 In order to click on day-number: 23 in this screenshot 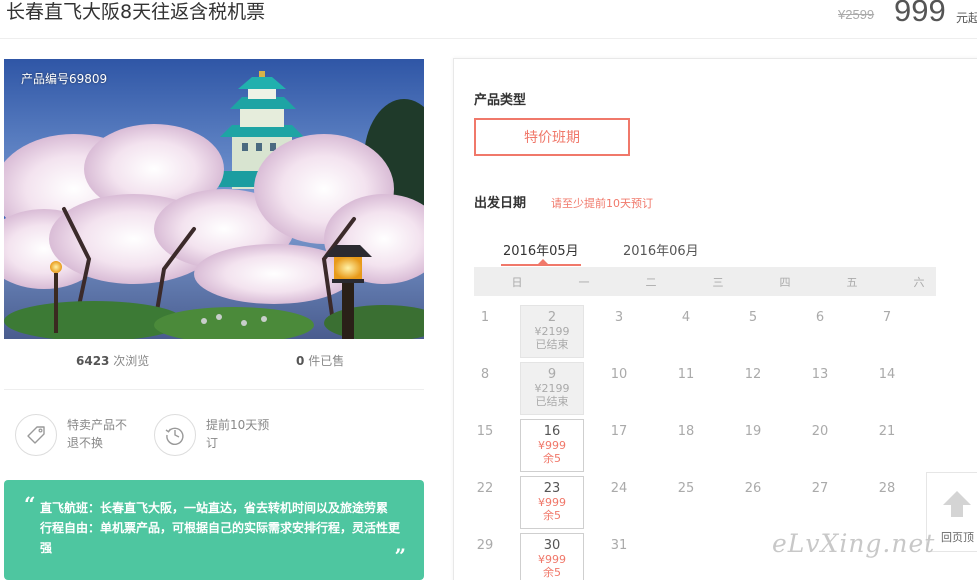, I will do `click(552, 488)`.